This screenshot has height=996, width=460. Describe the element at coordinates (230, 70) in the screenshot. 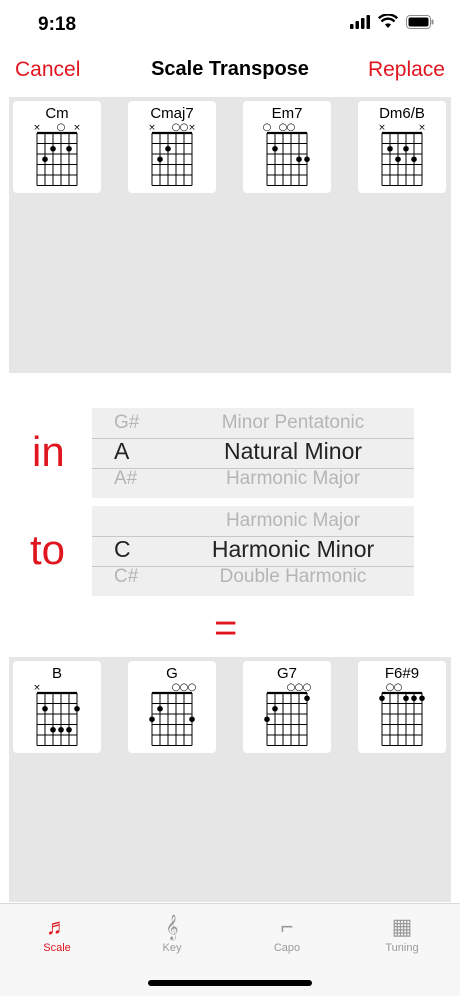

I see `navigation-bar: Cancel Scale Transpose Replace` at that location.